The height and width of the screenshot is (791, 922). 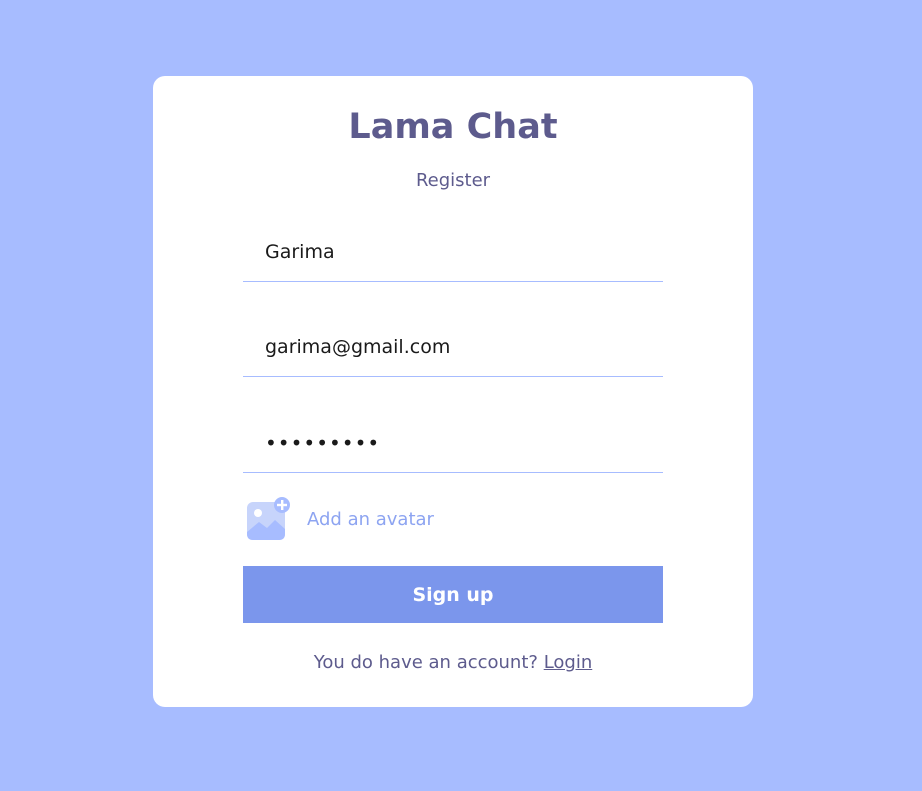 I want to click on add-avatar-label: Add an avatar, so click(x=370, y=519).